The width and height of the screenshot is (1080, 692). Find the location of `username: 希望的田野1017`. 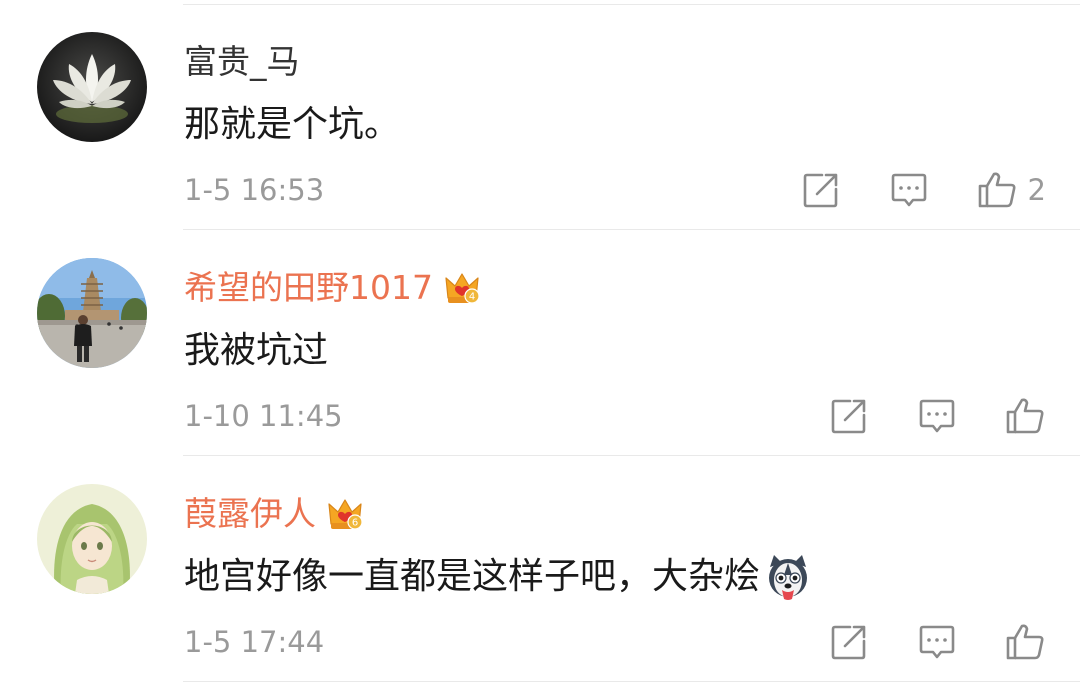

username: 希望的田野1017 is located at coordinates (308, 288).